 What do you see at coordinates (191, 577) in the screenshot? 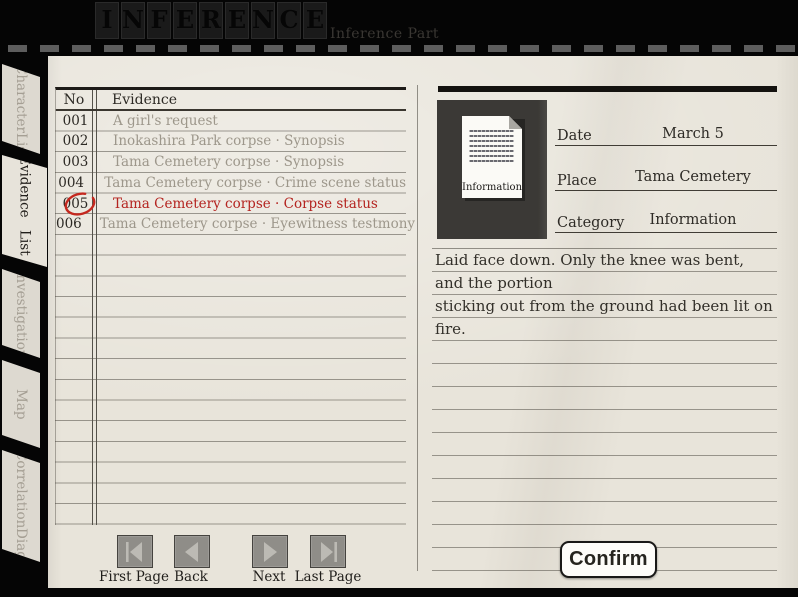
I see `back-label: Back` at bounding box center [191, 577].